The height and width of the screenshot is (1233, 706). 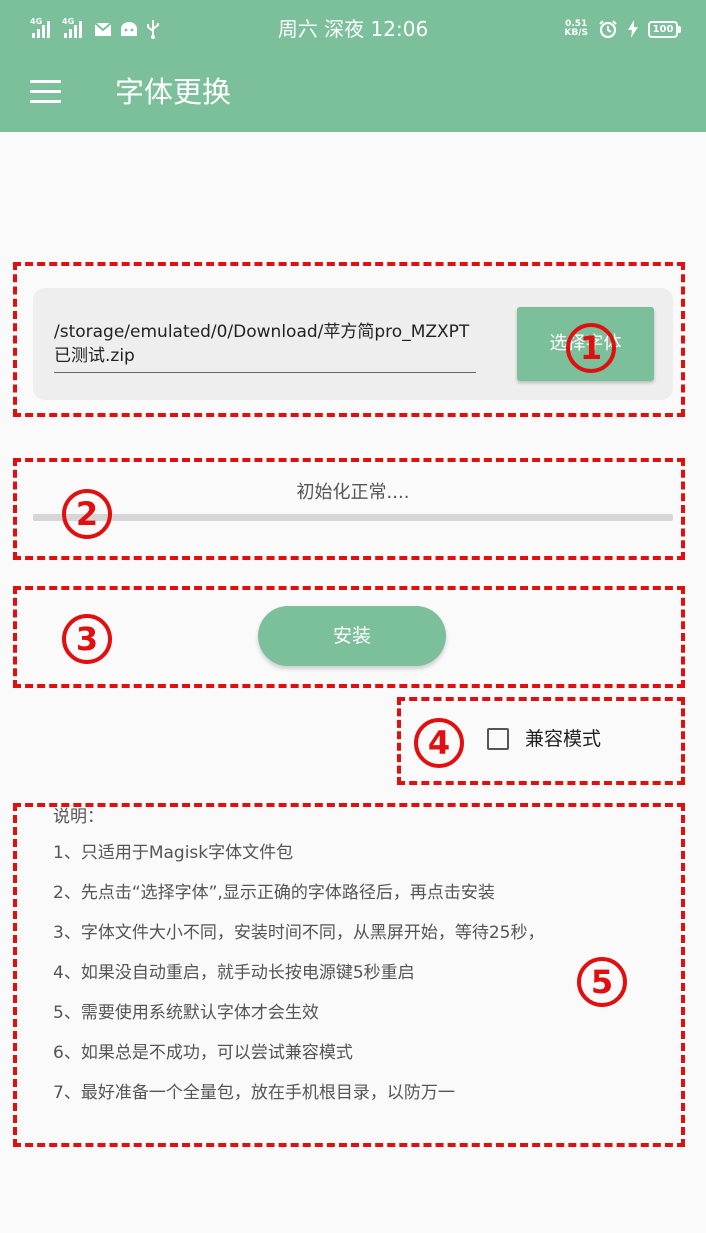 I want to click on instruction-item: 3、字体文件大小不同，安装时间不同，从黑屏开始，等待25秒，, so click(x=299, y=933).